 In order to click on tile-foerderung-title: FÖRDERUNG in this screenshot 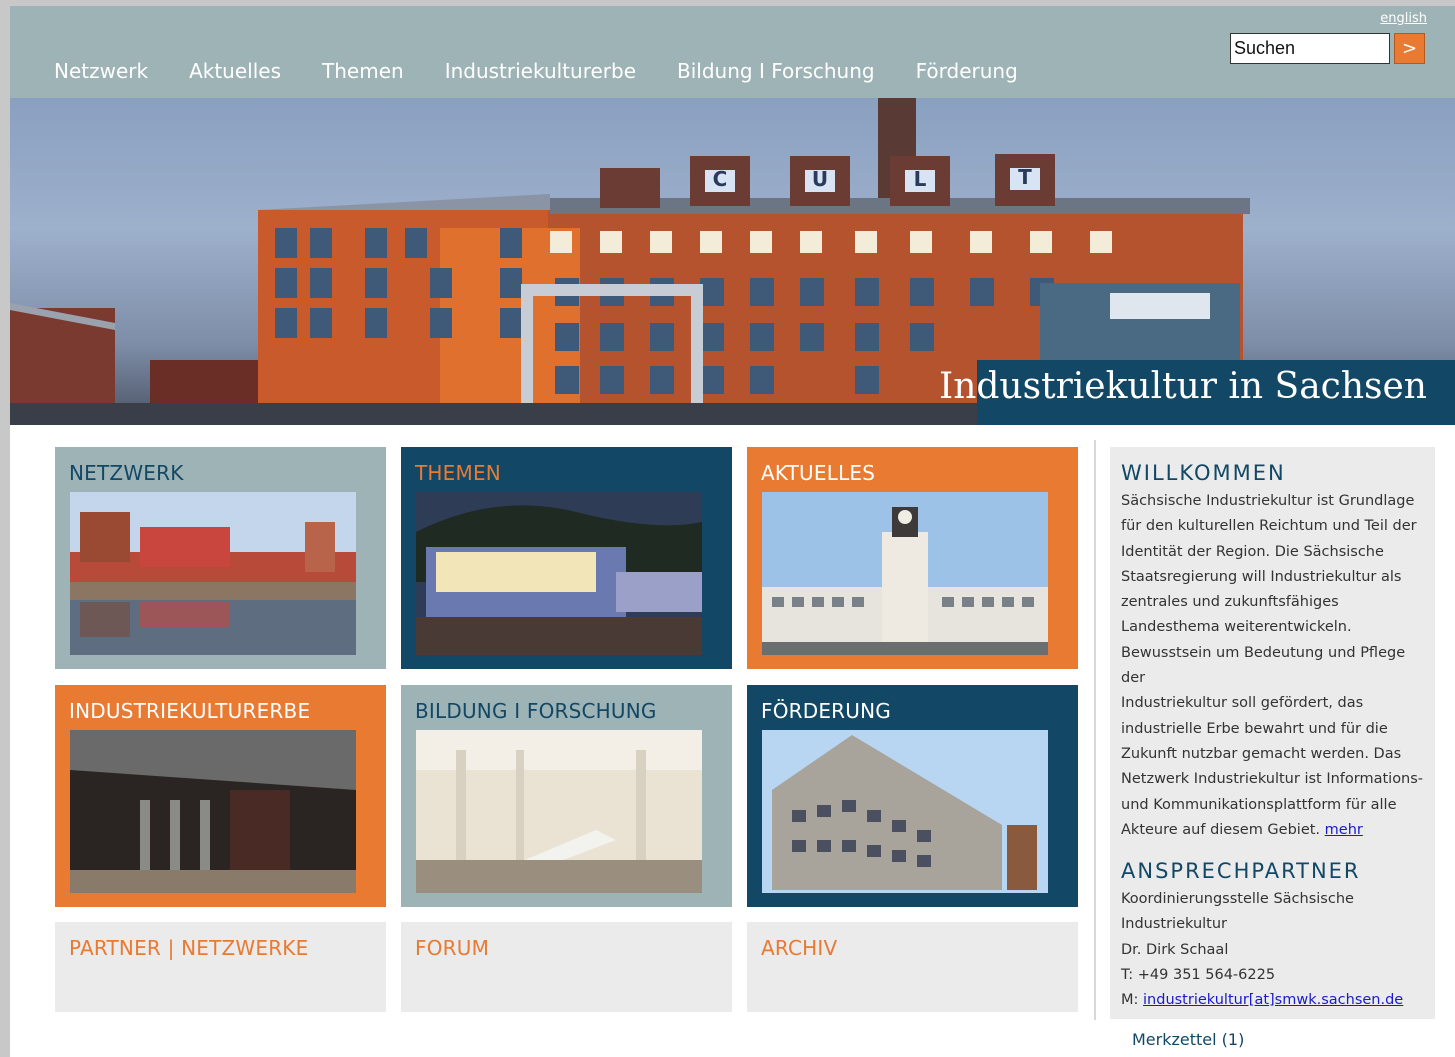, I will do `click(826, 711)`.